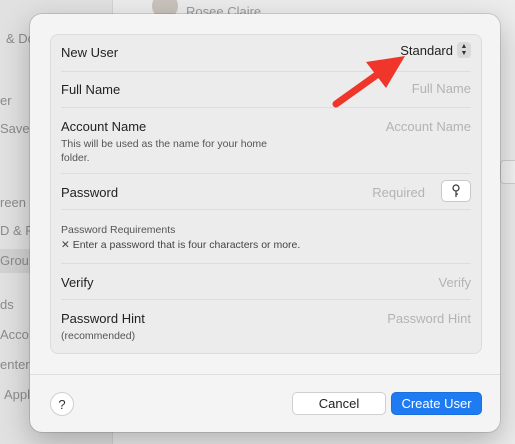 Image resolution: width=515 pixels, height=444 pixels. I want to click on password-hint-sublabel: (recommended), so click(98, 336).